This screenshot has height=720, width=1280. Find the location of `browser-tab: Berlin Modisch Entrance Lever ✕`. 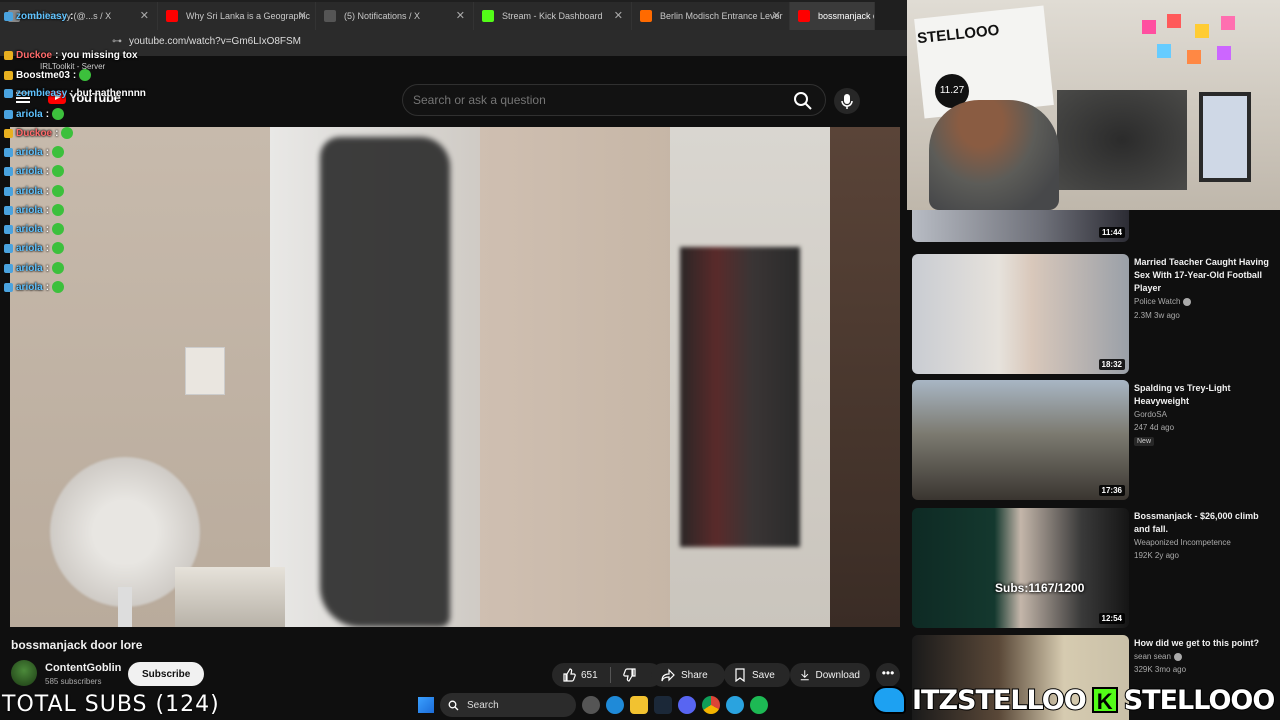

browser-tab: Berlin Modisch Entrance Lever ✕ is located at coordinates (711, 16).